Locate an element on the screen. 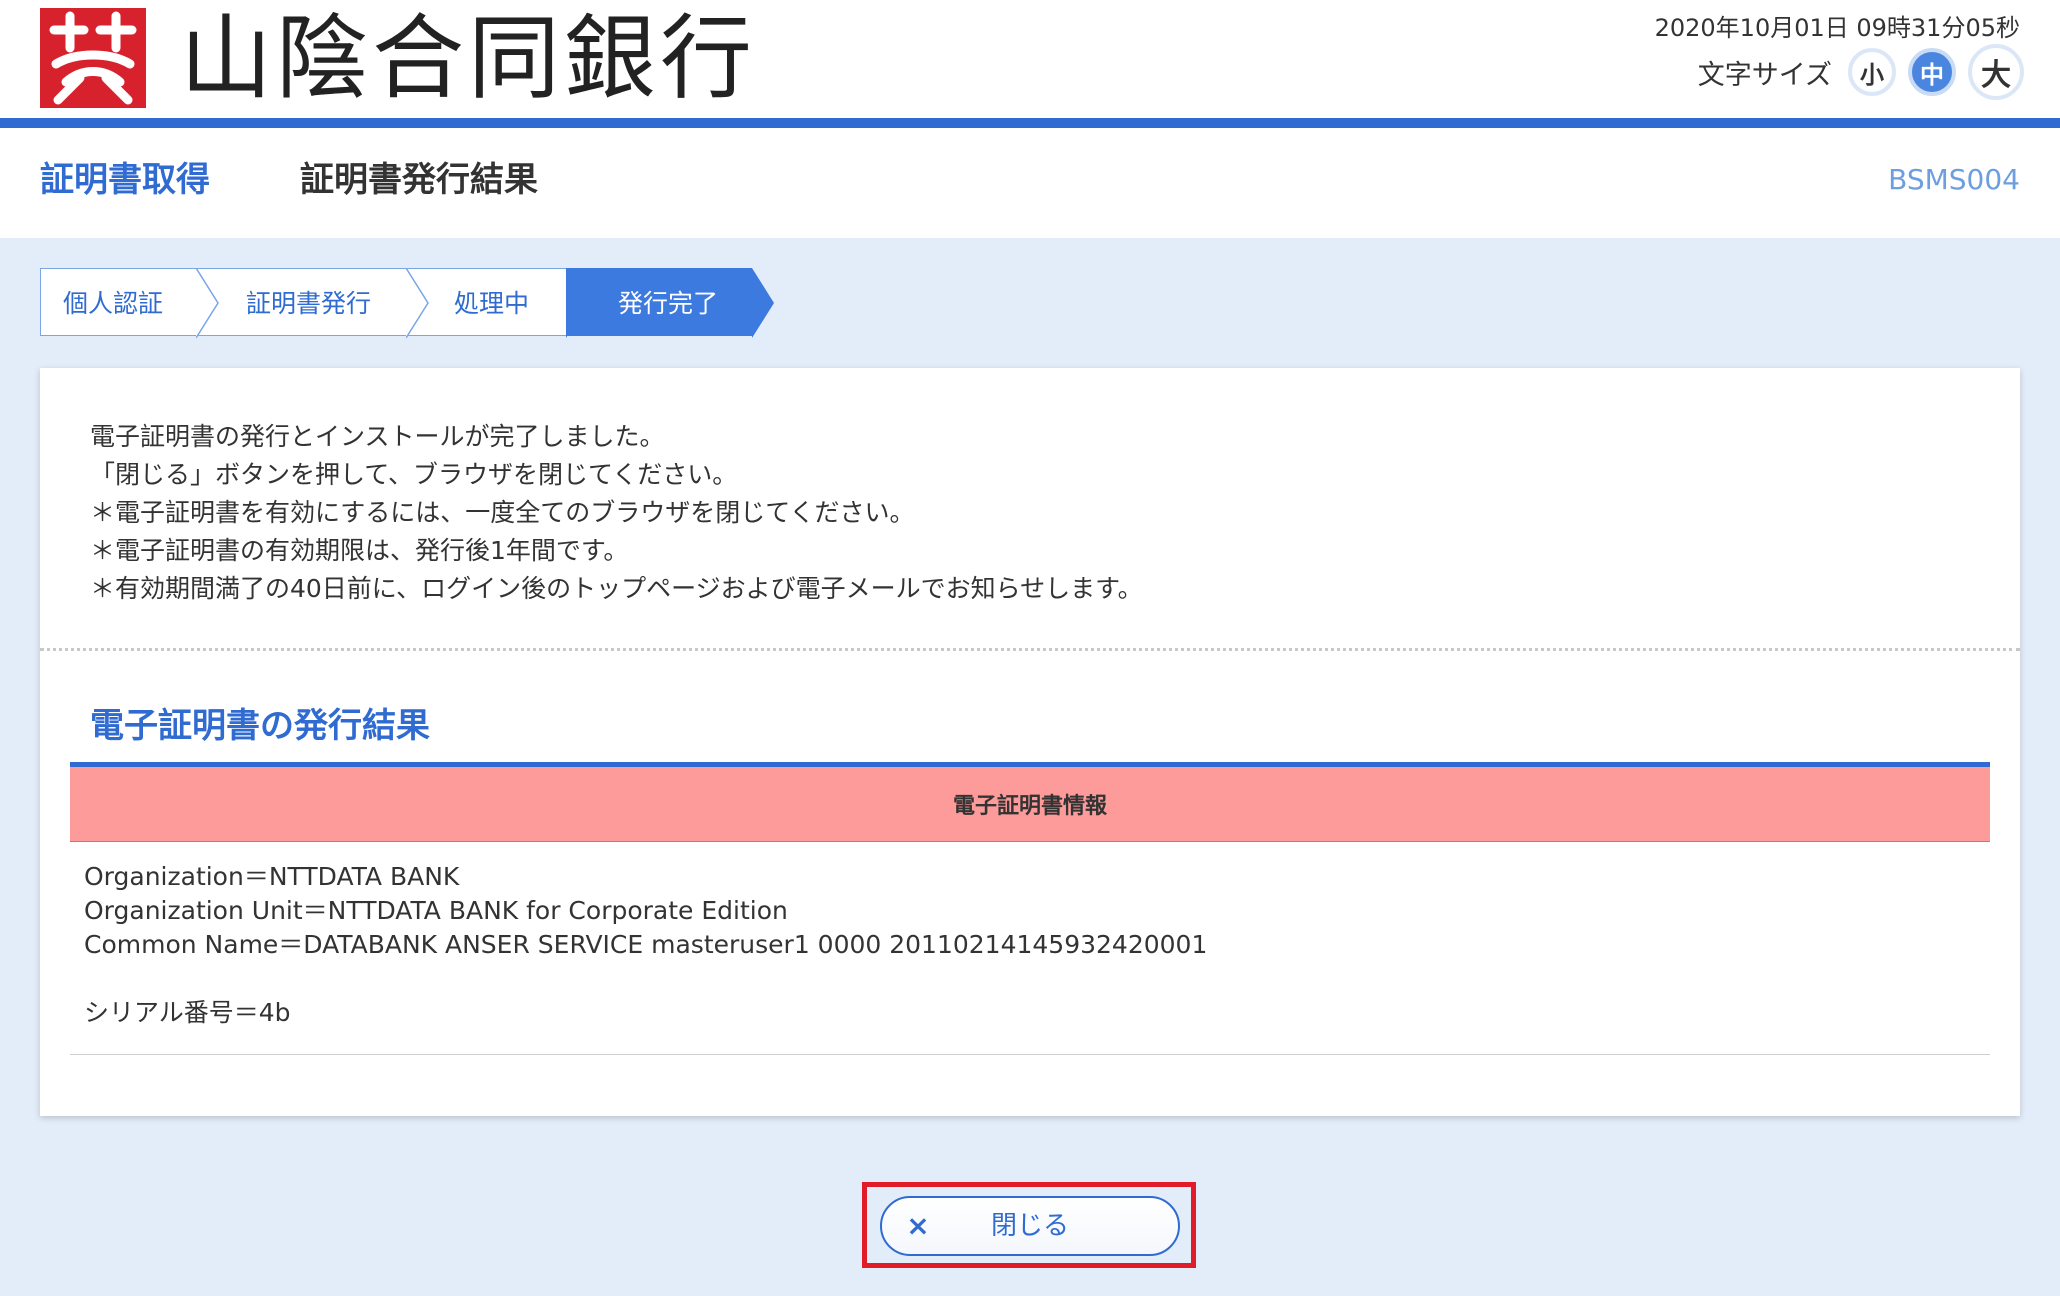 This screenshot has width=2060, height=1296. result-section-title: 電子証明書の発行結果 is located at coordinates (260, 726).